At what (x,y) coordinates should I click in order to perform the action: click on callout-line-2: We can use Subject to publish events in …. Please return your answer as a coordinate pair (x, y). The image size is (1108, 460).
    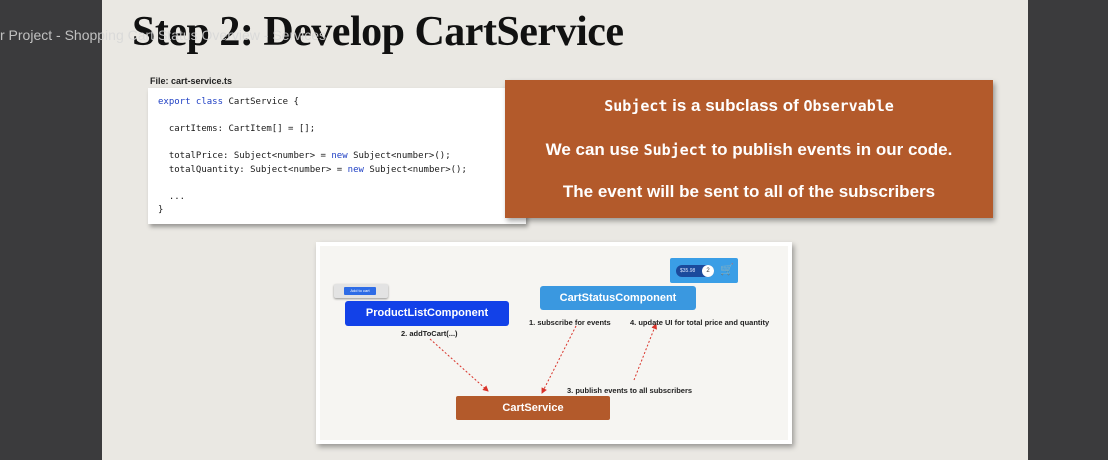
    Looking at the image, I should click on (749, 150).